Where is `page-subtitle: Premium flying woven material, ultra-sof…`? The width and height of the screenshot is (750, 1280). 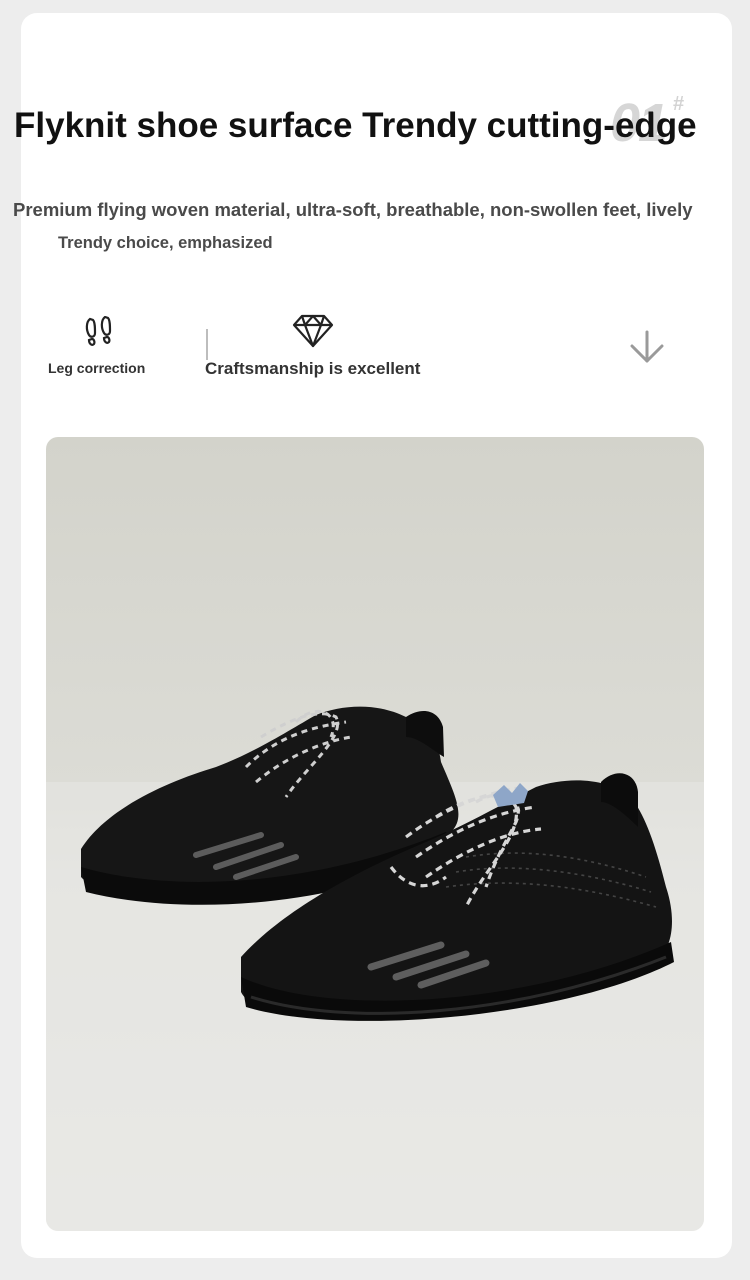 page-subtitle: Premium flying woven material, ultra-sof… is located at coordinates (353, 209).